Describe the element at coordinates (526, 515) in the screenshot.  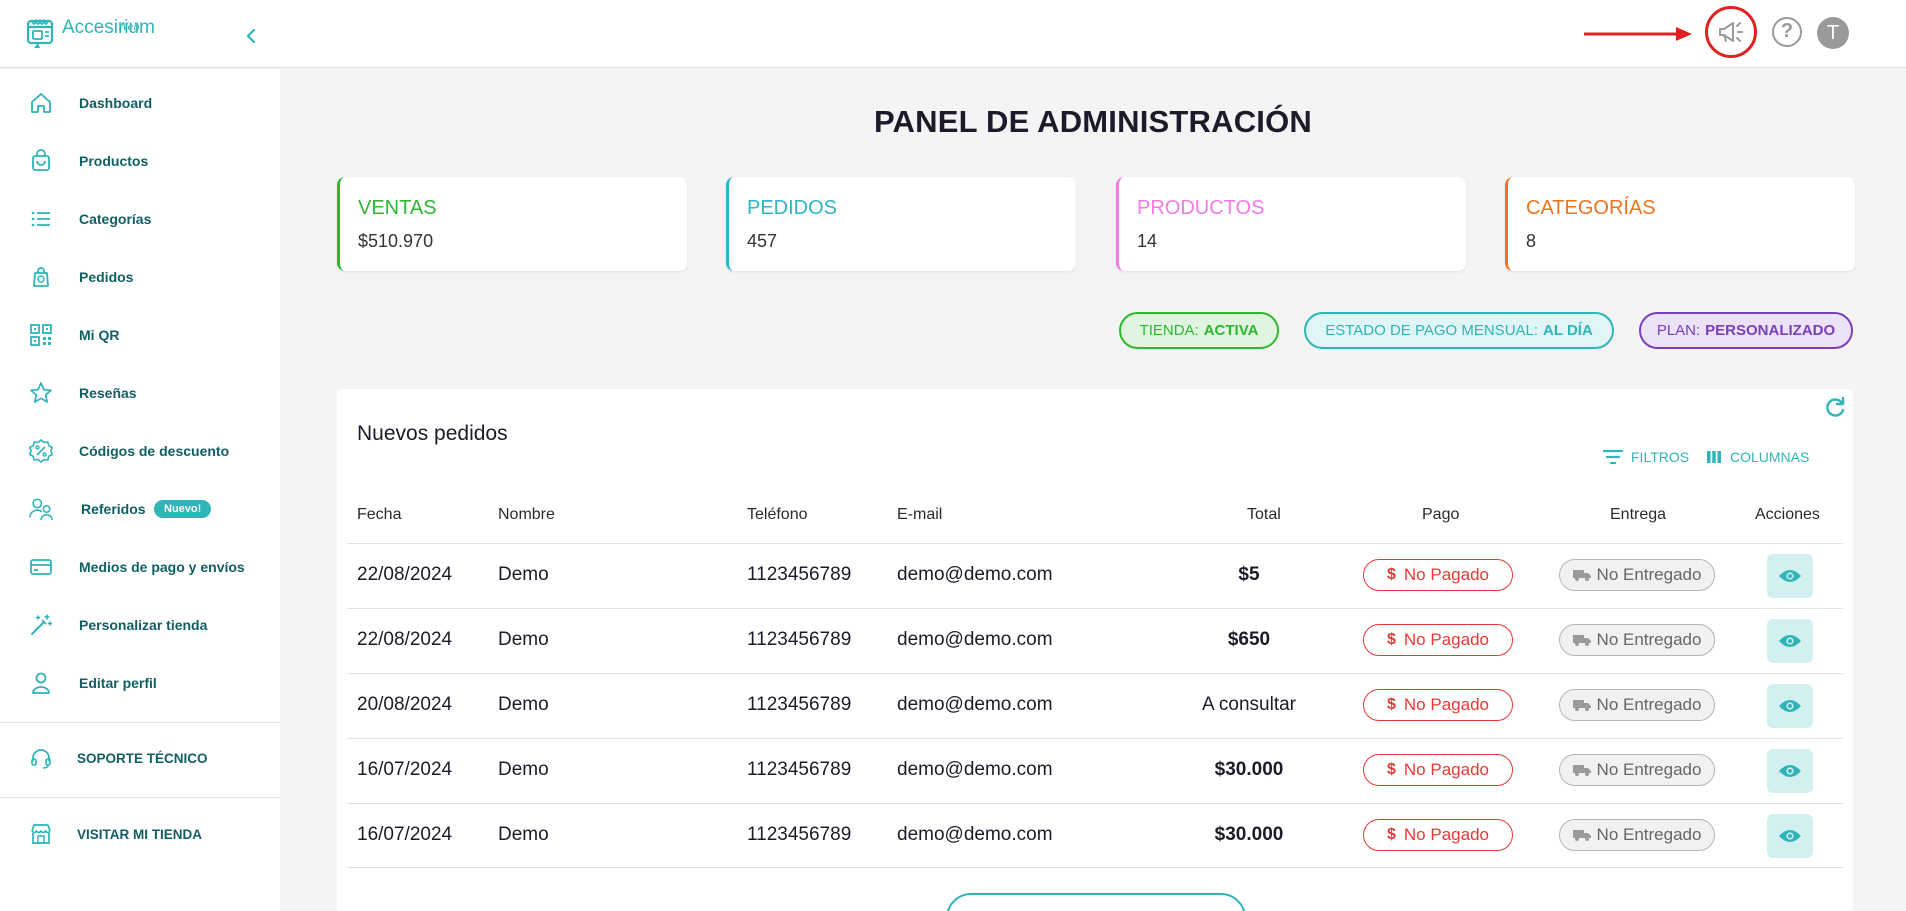
I see `column-header-nombre: Nombre` at that location.